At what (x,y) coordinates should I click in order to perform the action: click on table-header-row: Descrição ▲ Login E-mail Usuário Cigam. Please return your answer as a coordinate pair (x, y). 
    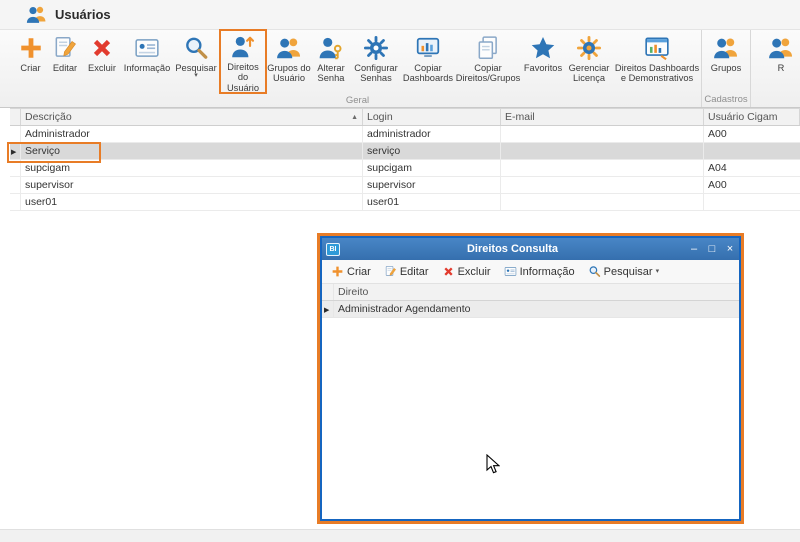
    Looking at the image, I should click on (405, 117).